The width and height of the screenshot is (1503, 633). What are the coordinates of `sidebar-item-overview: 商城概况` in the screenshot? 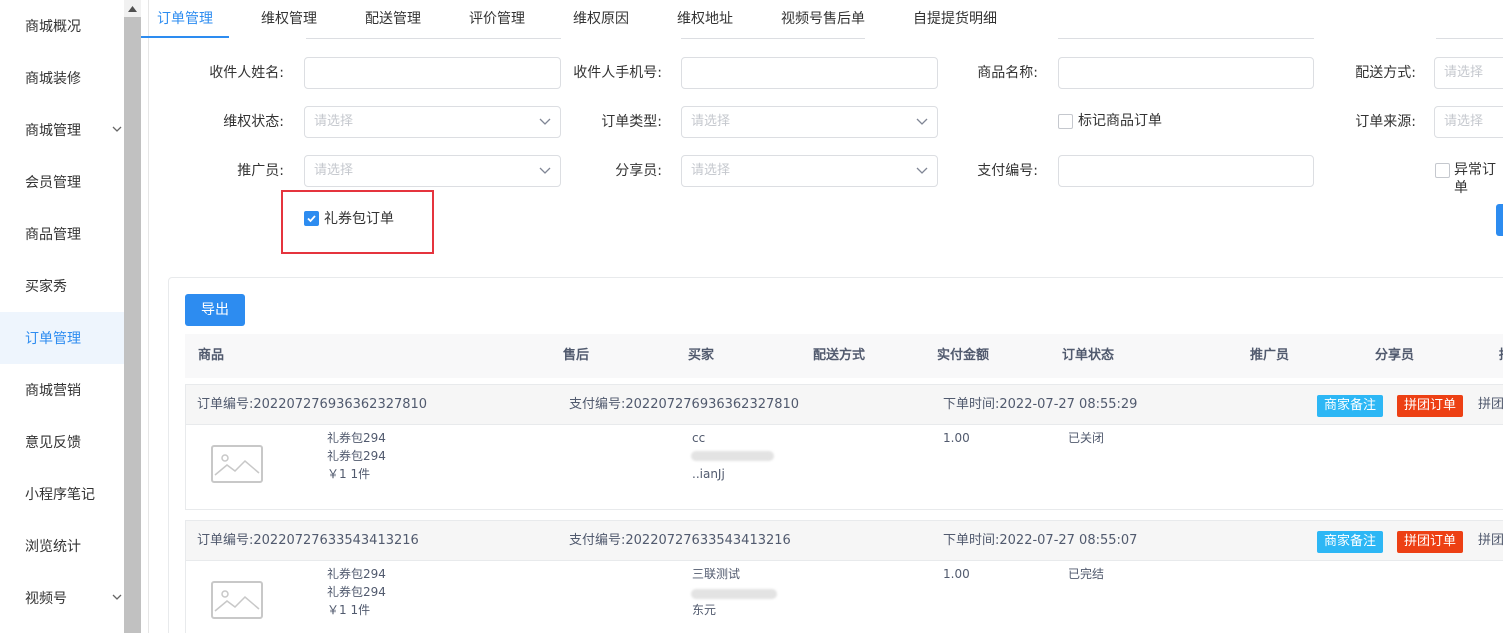 It's located at (62, 26).